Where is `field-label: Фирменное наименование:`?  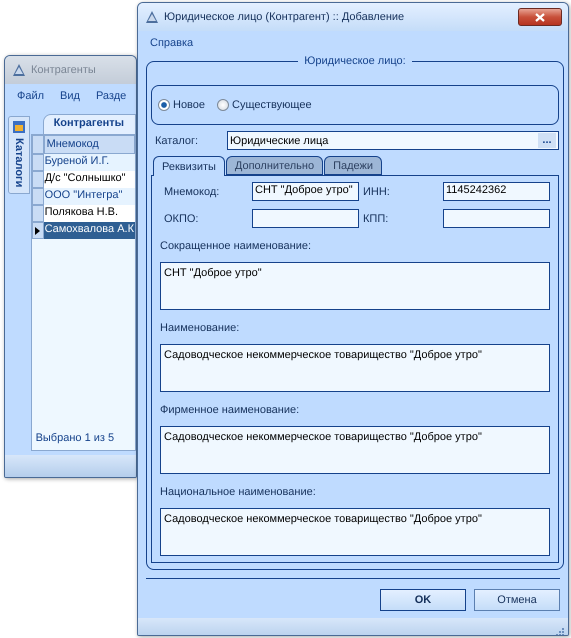
field-label: Фирменное наименование: is located at coordinates (230, 410).